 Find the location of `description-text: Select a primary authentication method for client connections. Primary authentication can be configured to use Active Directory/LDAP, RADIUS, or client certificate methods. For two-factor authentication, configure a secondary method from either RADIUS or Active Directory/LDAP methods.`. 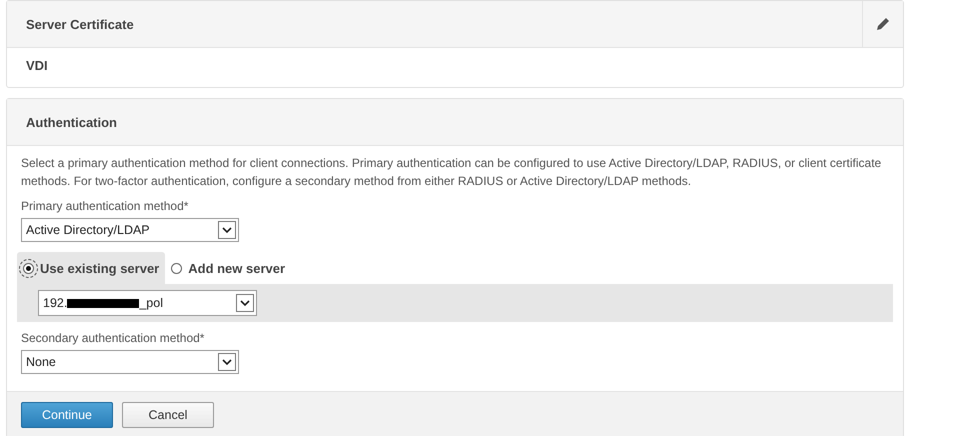

description-text: Select a primary authentication method for client connections. Primary authentication can be configured to use Active Directory/LDAP, RADIUS, or client certificate methods. For two-factor authentication, configure a secondary method from either RADIUS or Active Directory/LDAP methods. is located at coordinates (451, 172).